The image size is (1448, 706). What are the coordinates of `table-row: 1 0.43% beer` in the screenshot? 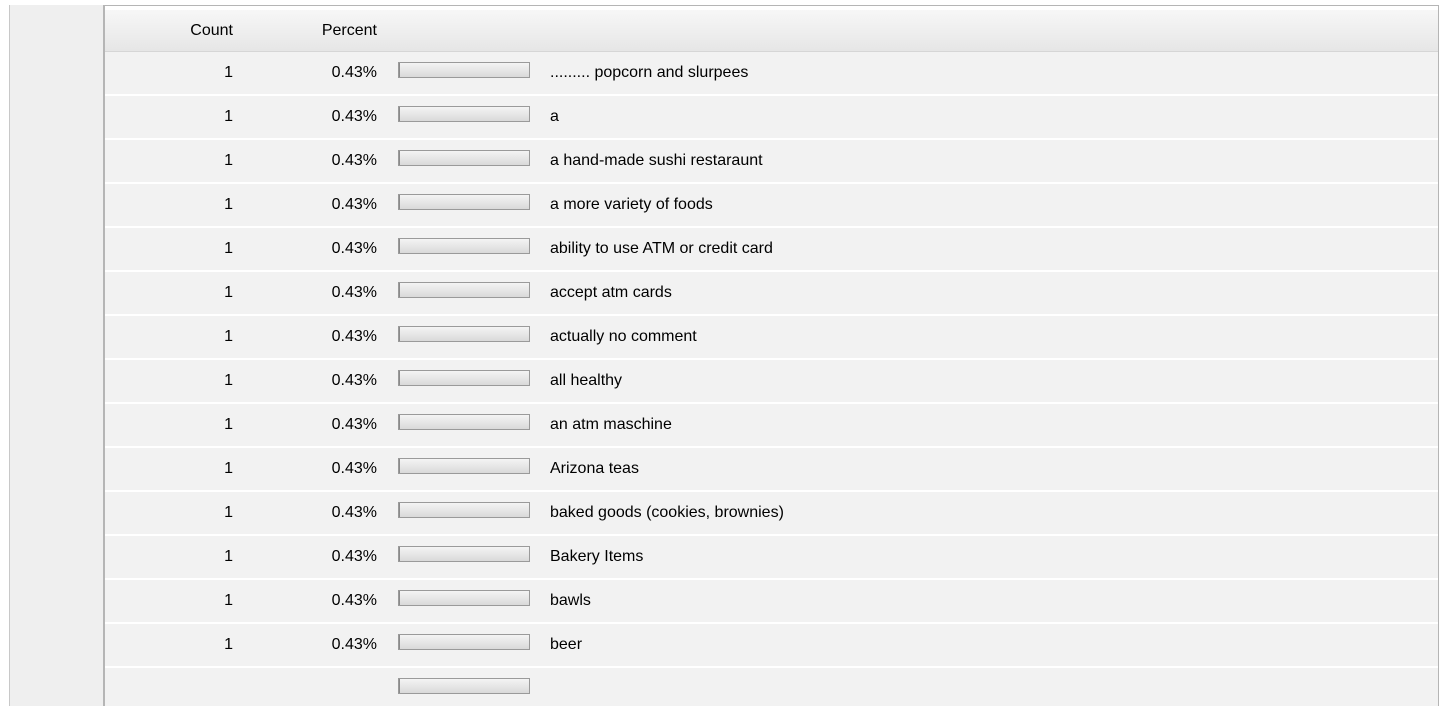 It's located at (771, 646).